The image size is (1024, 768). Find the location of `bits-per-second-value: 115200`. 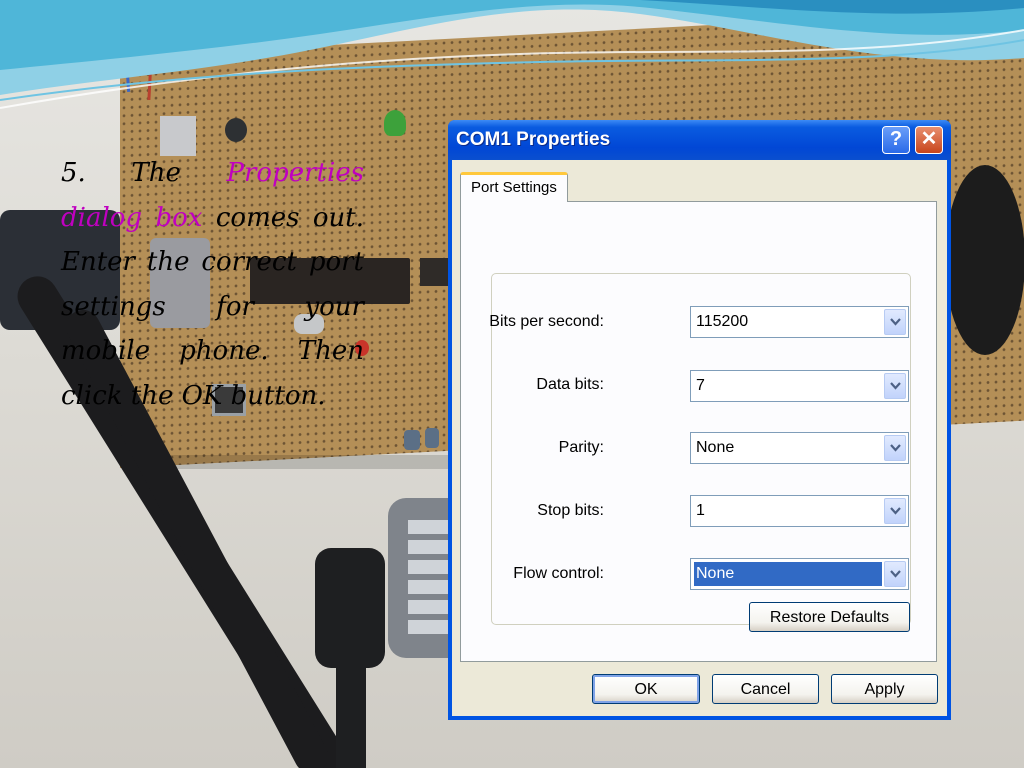

bits-per-second-value: 115200 is located at coordinates (722, 321).